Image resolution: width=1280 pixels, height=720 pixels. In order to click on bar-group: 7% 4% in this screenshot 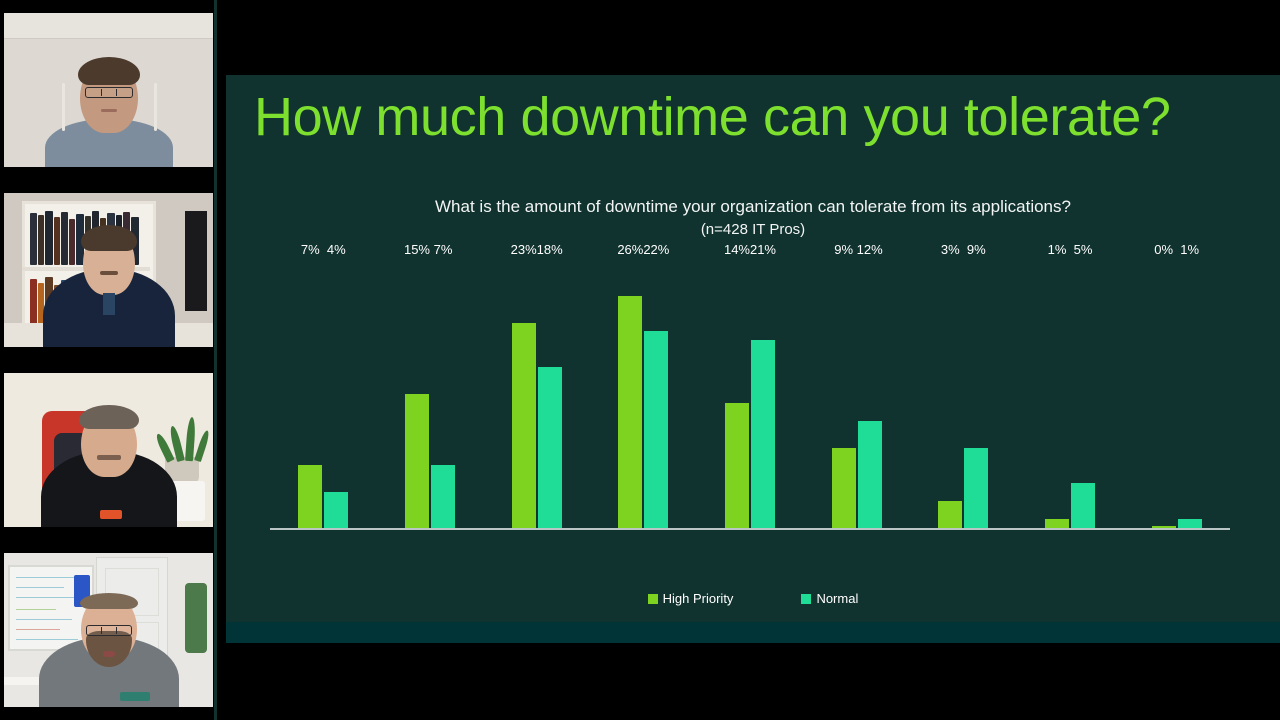, I will do `click(323, 385)`.